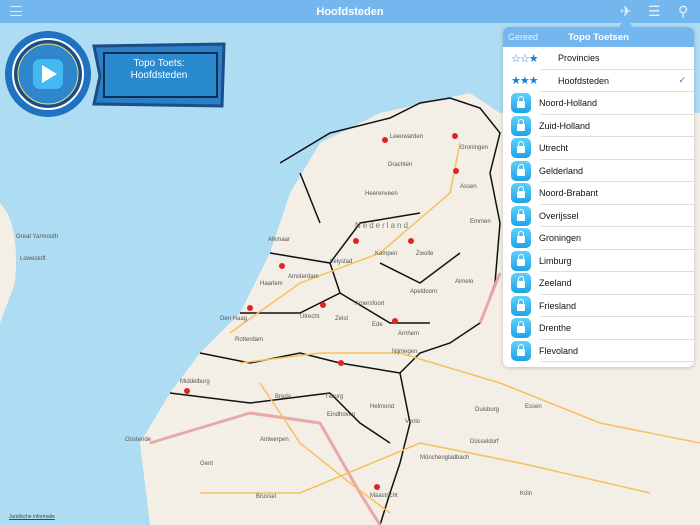  What do you see at coordinates (598, 306) in the screenshot?
I see `quiz-list-item: Friesland` at bounding box center [598, 306].